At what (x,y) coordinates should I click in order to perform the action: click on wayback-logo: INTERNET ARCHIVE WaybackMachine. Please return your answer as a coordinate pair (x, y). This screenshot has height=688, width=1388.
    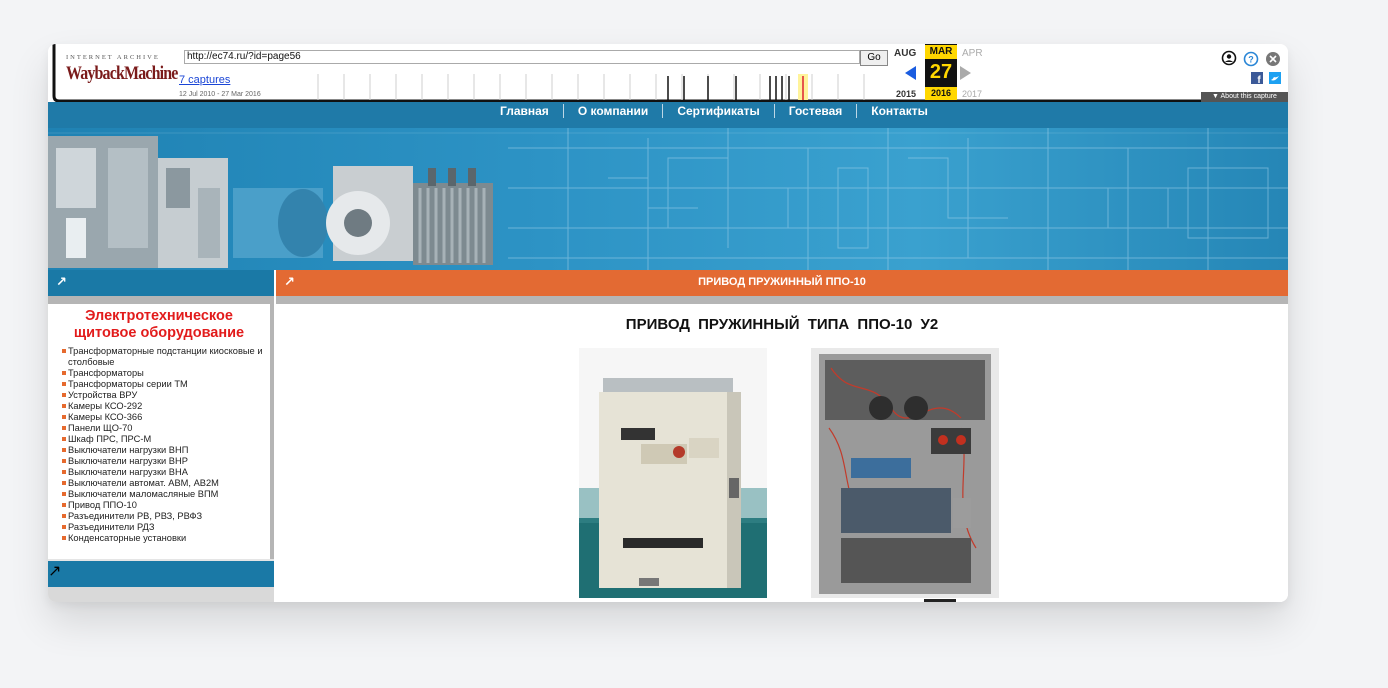
    Looking at the image, I should click on (122, 74).